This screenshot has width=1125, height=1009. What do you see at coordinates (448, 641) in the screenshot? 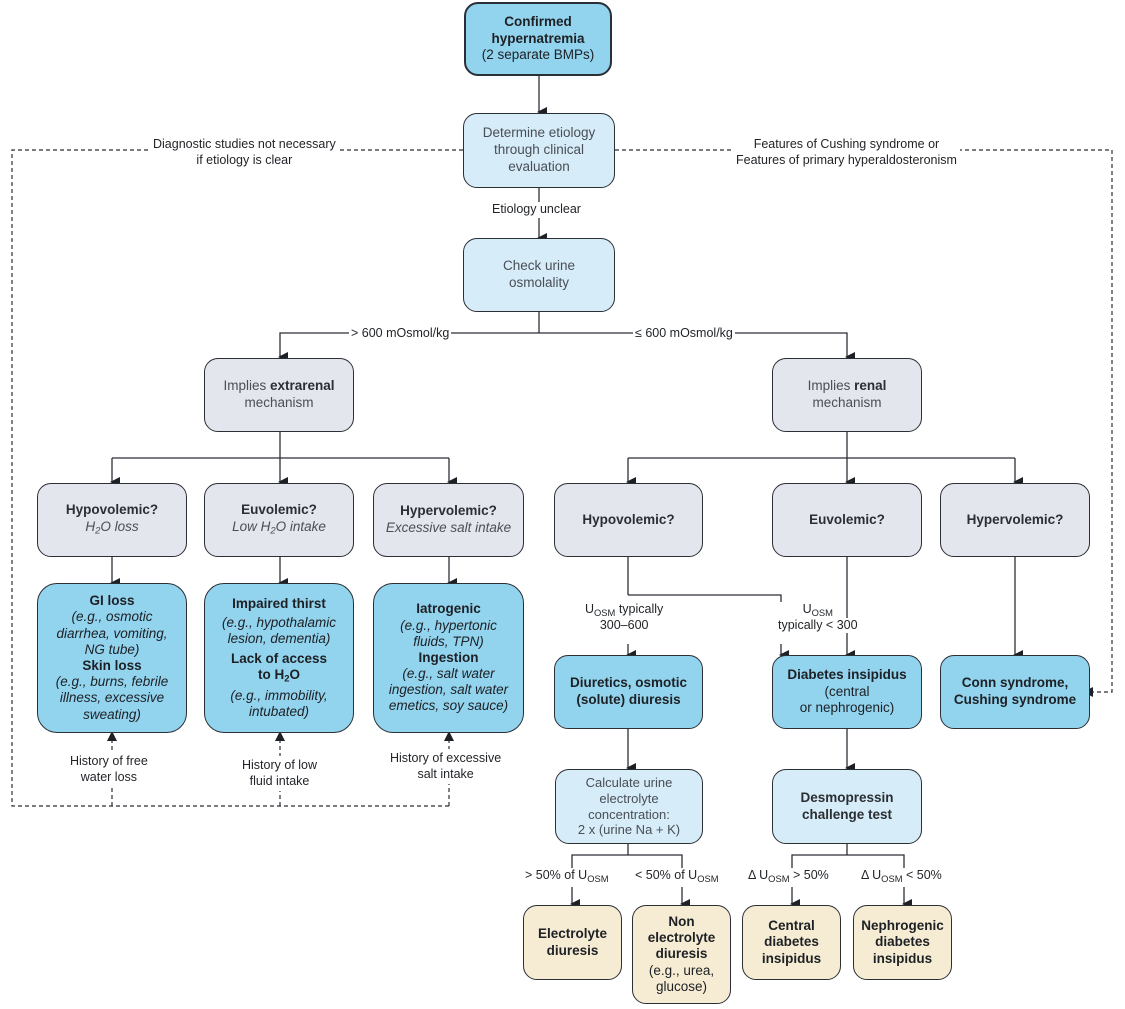
I see `text: fluids, TPN)` at bounding box center [448, 641].